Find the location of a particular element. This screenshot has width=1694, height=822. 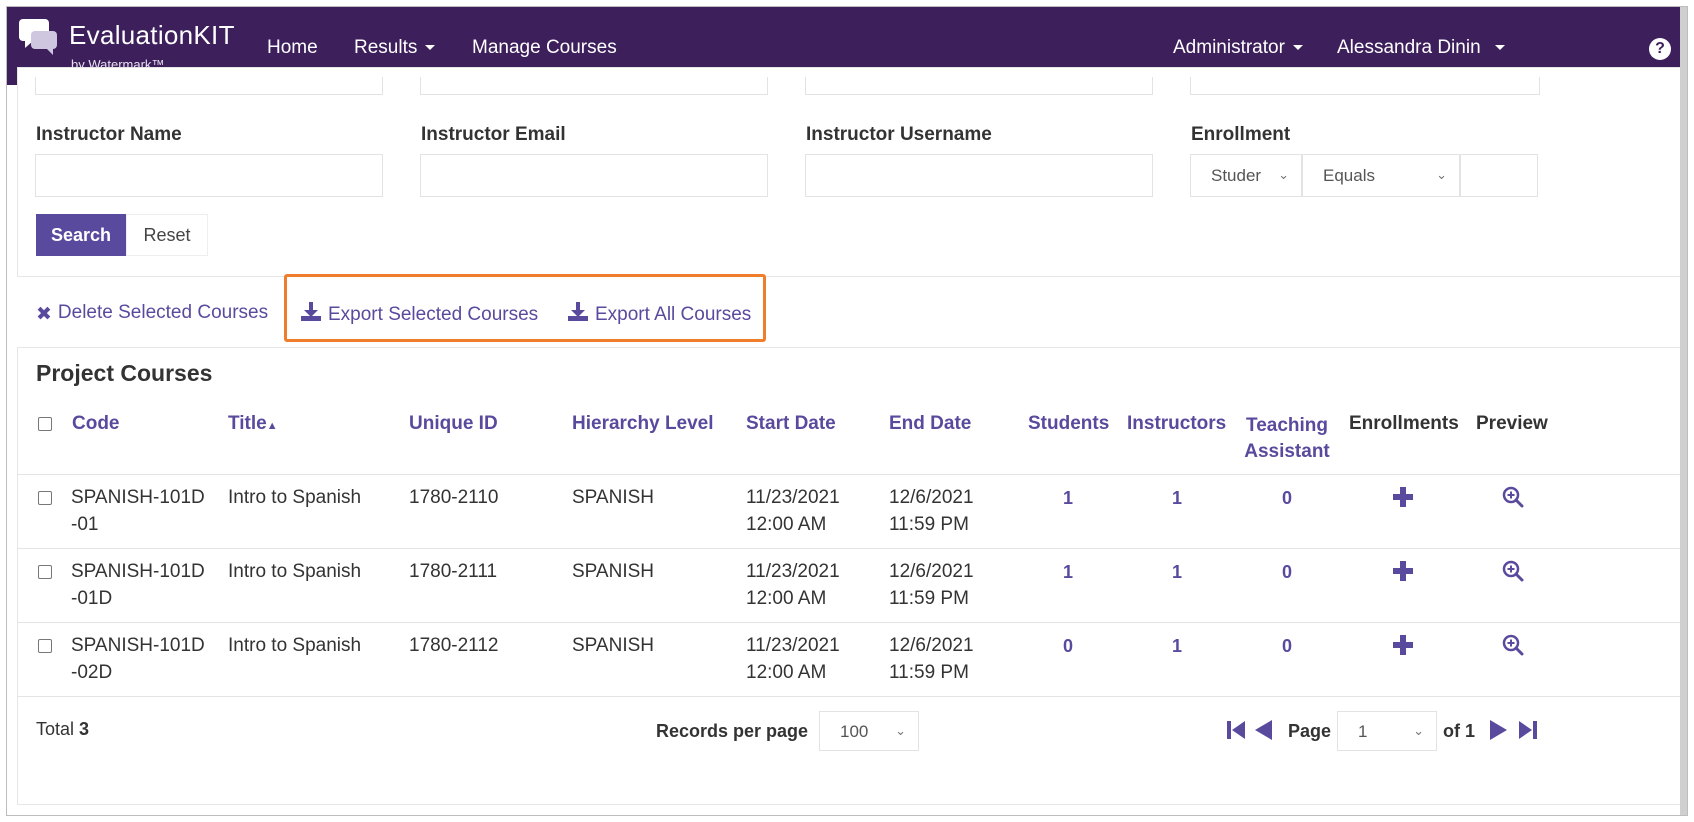

records-per-page-label: Records per page is located at coordinates (732, 731).